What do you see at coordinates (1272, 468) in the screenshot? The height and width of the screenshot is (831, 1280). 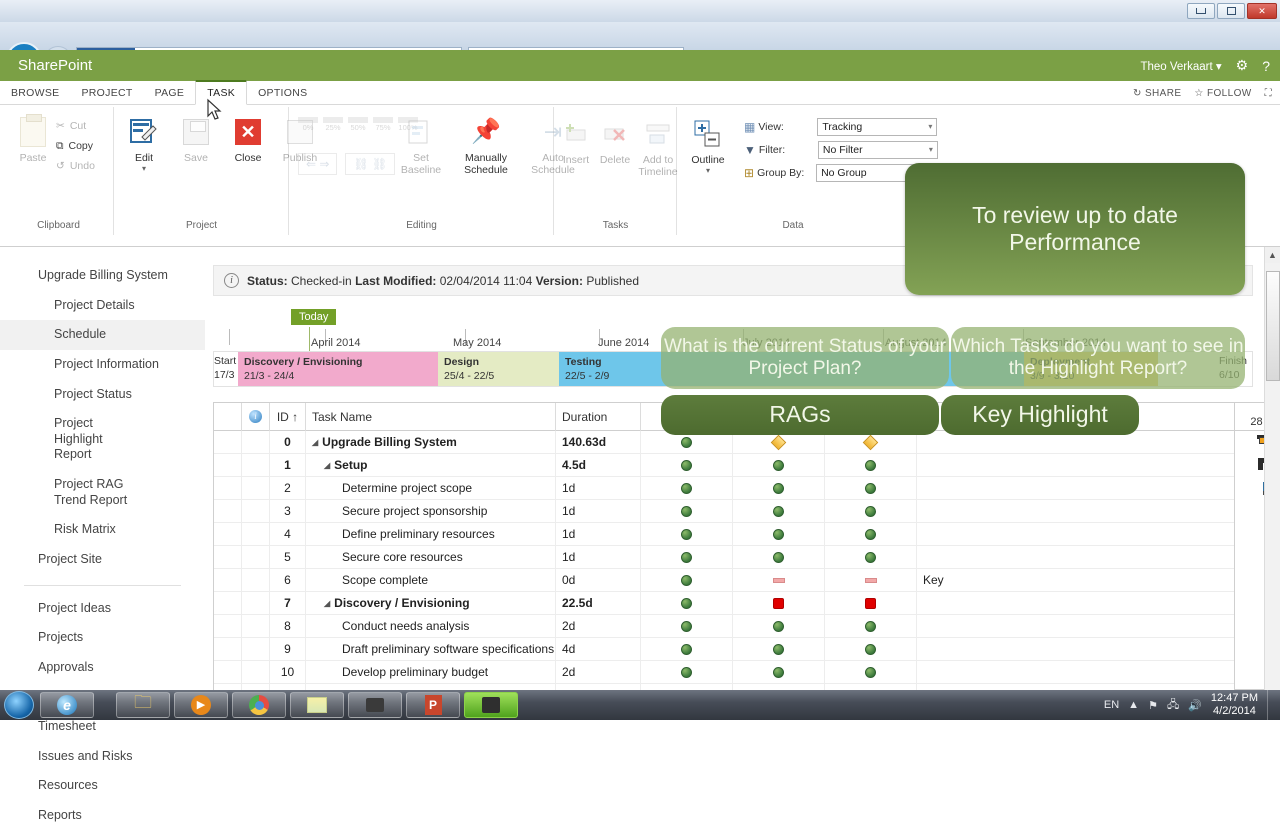 I see `page-scrollbar: ▲` at bounding box center [1272, 468].